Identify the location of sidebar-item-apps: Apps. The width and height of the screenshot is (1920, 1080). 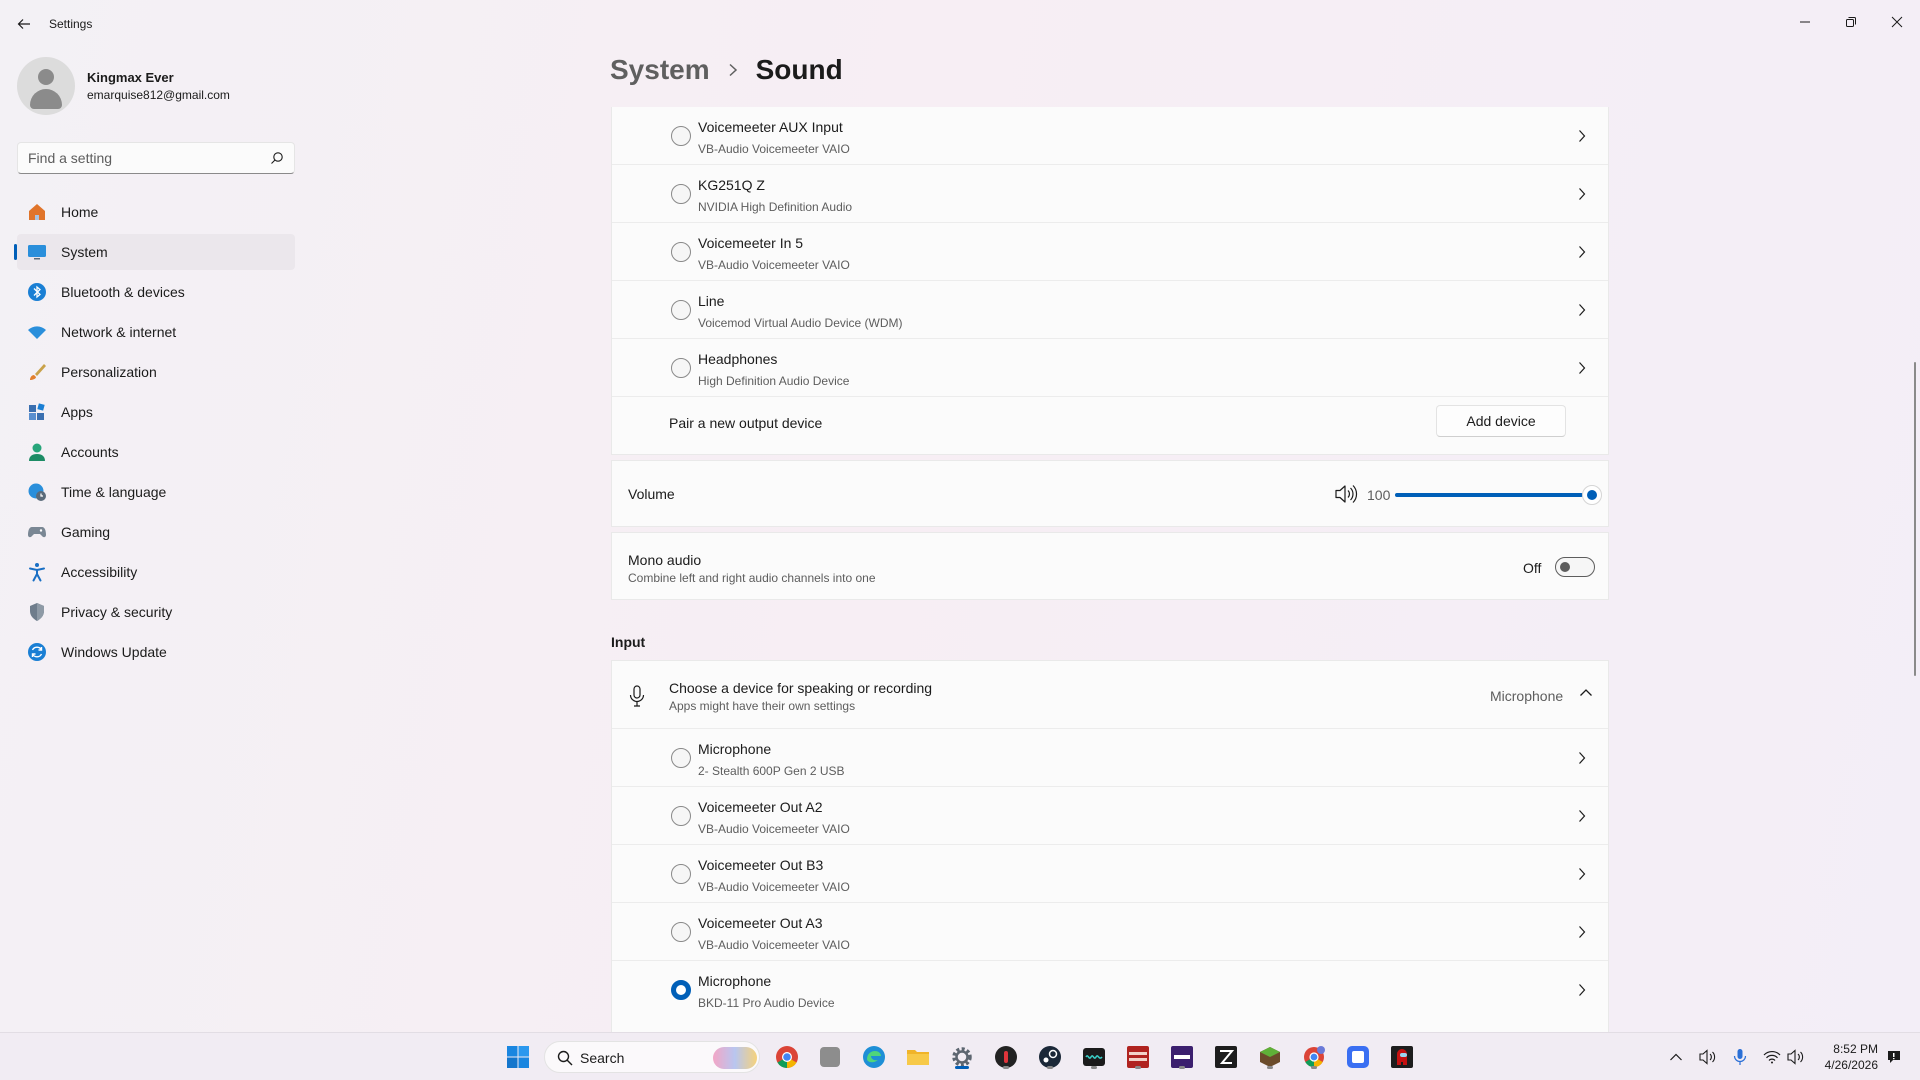
(156, 412).